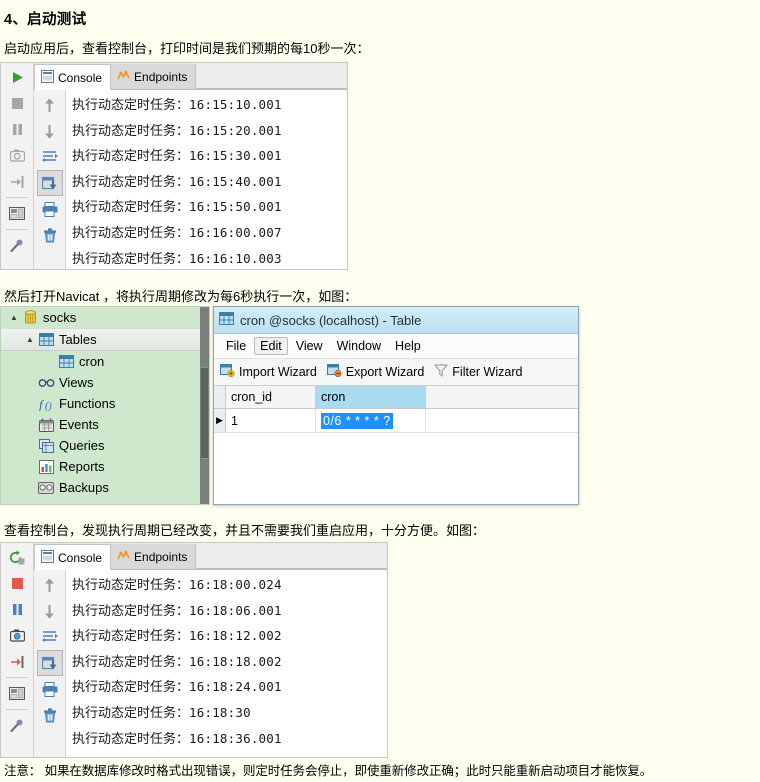  I want to click on cell-cron-id: 1, so click(271, 420).